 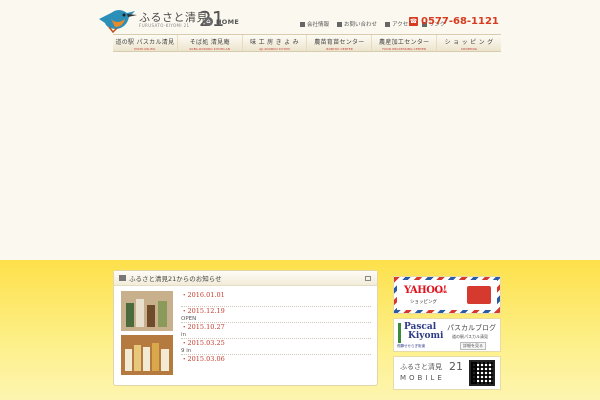 What do you see at coordinates (175, 279) in the screenshot?
I see `news-title: ふるさと清見21からのお知らせ` at bounding box center [175, 279].